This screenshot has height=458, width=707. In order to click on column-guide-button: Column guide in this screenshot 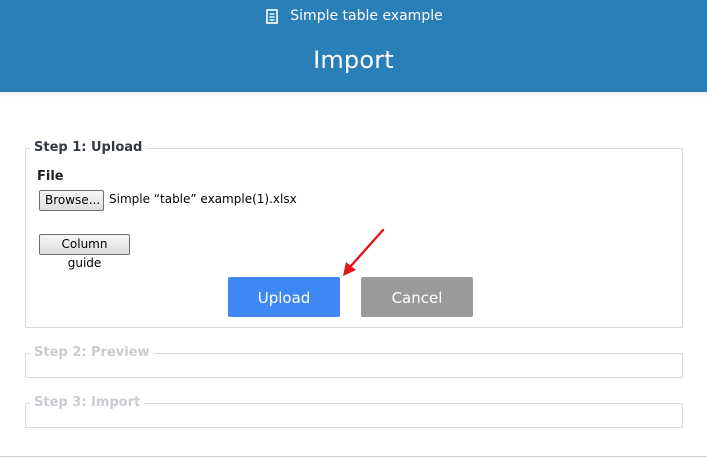, I will do `click(84, 252)`.